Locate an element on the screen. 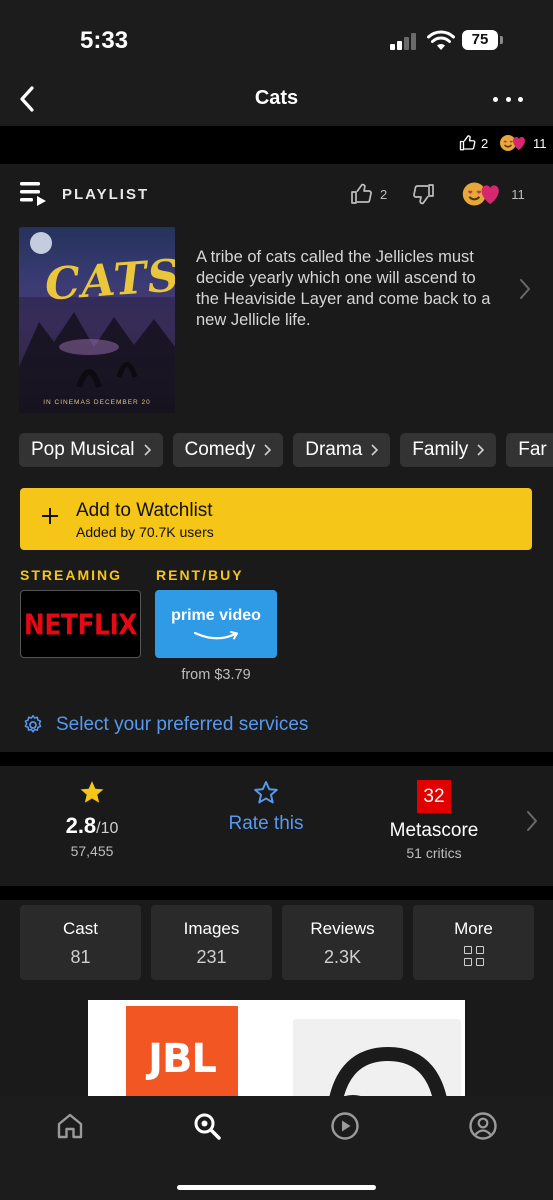  prime-smile-icon is located at coordinates (215, 635).